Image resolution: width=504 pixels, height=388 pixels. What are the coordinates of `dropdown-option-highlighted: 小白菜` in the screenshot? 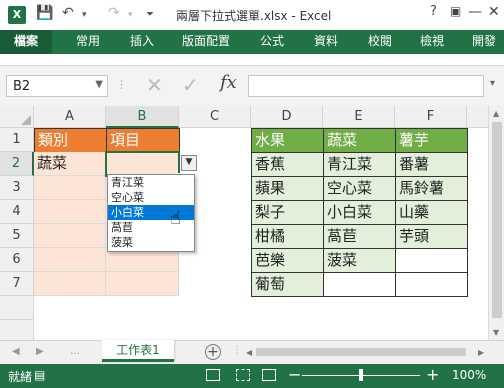 It's located at (151, 212).